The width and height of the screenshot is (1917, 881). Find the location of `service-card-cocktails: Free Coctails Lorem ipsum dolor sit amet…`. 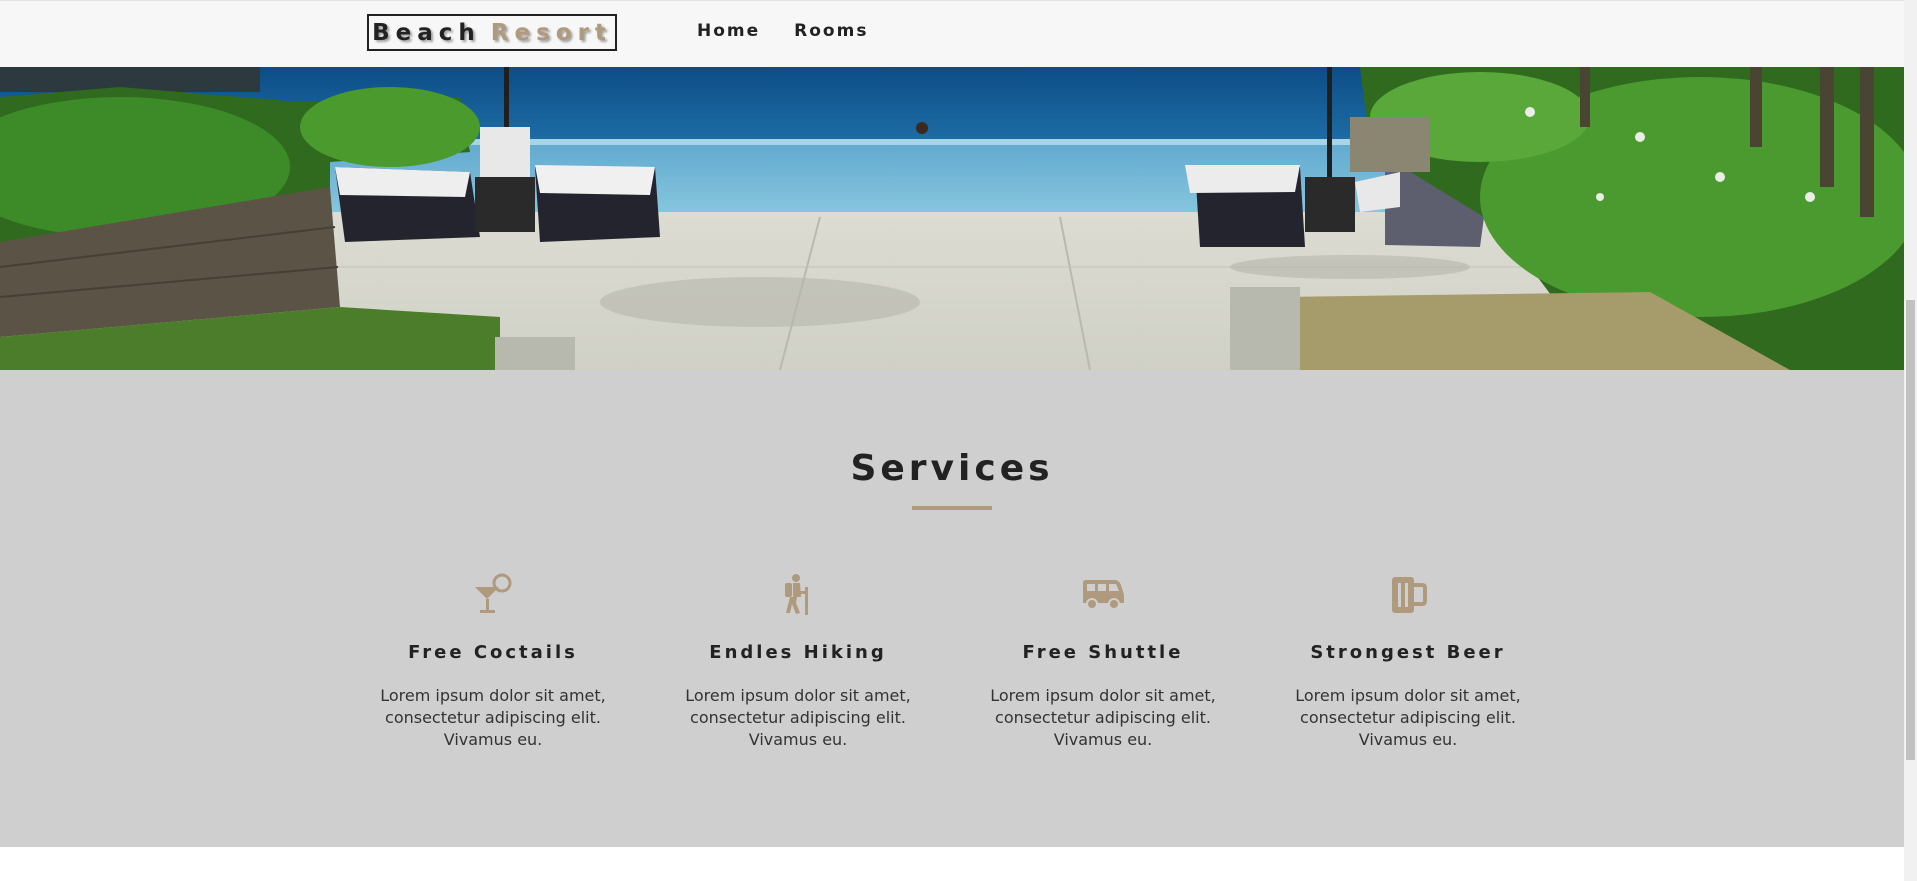

service-card-cocktails: Free Coctails Lorem ipsum dolor sit amet… is located at coordinates (493, 660).